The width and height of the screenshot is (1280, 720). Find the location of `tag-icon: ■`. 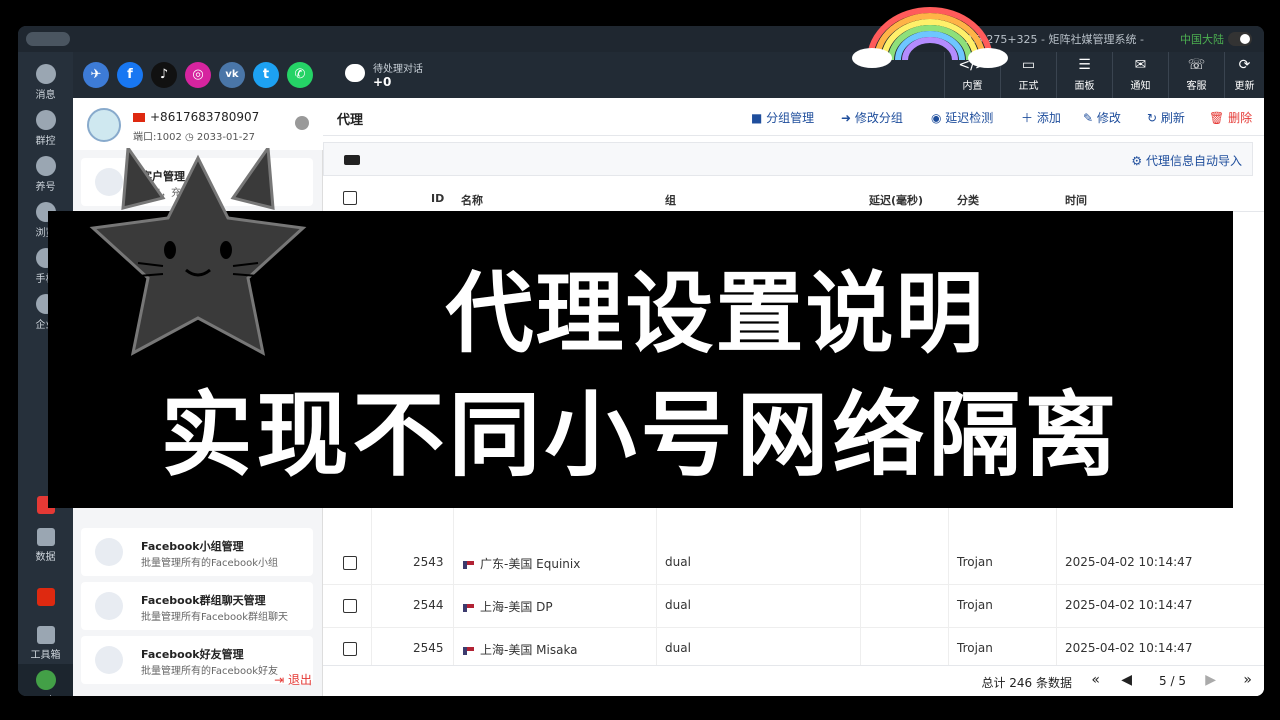

tag-icon: ■ is located at coordinates (759, 118).